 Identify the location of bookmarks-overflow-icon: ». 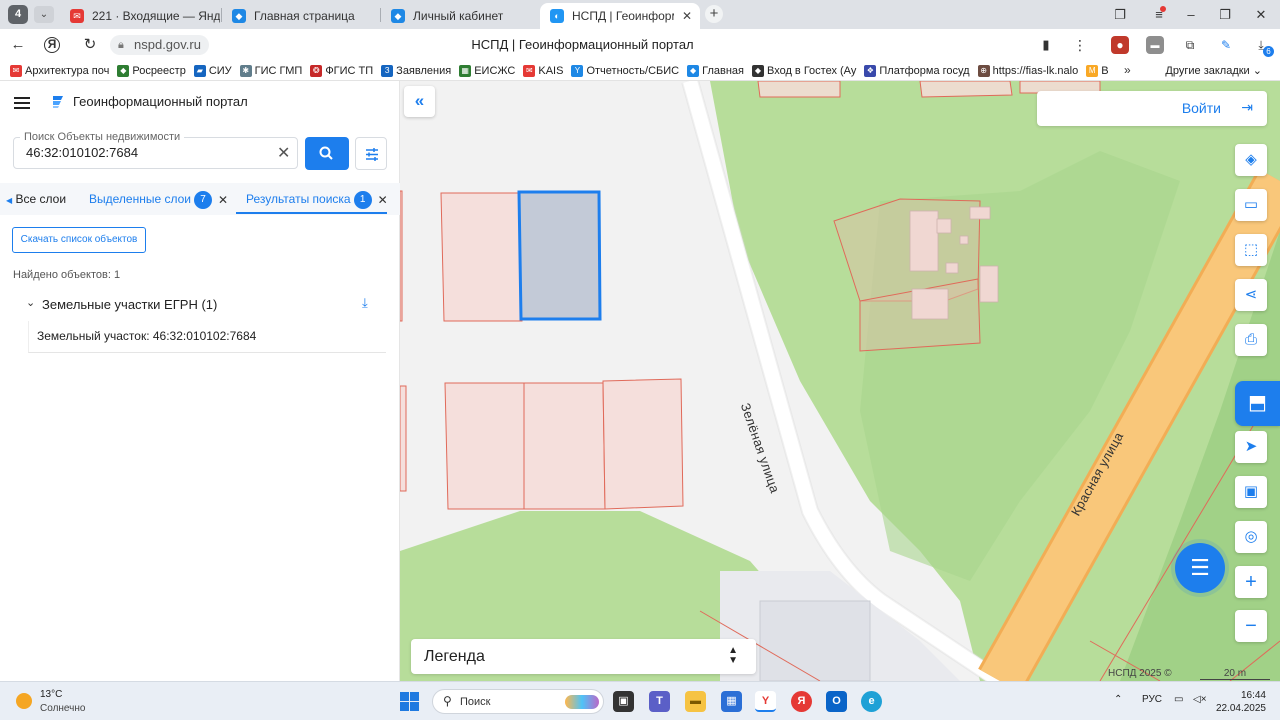
(1127, 70).